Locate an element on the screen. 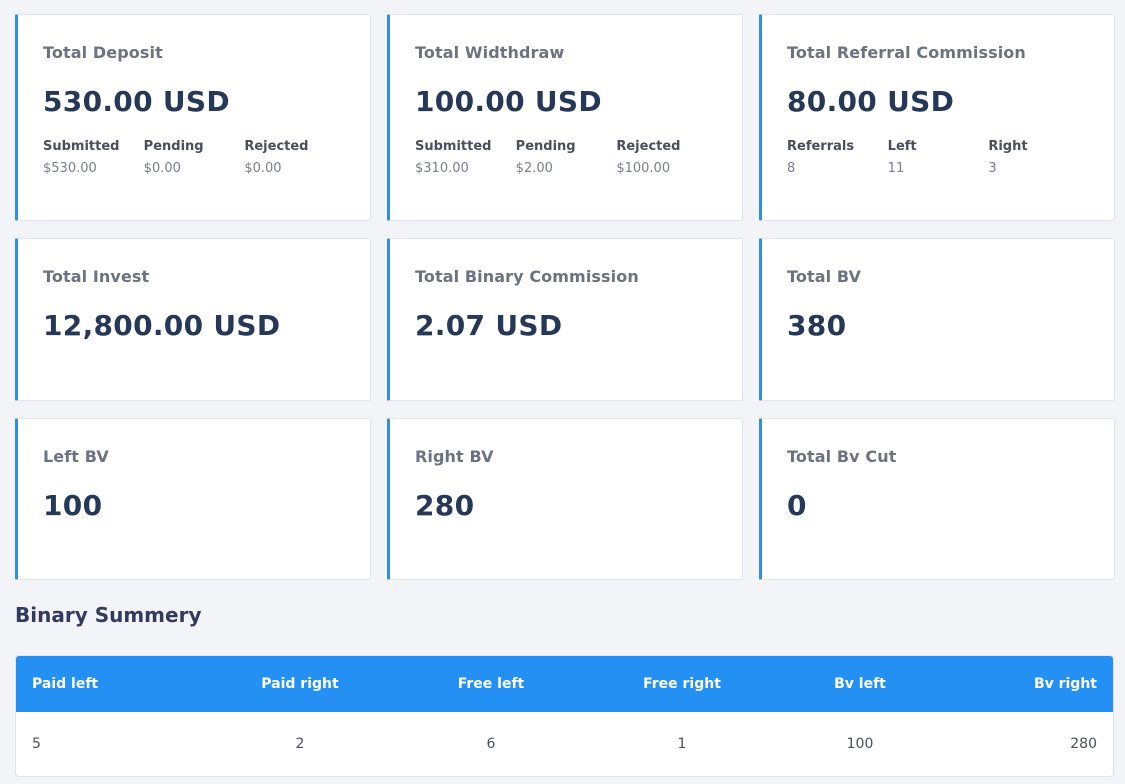 The height and width of the screenshot is (784, 1125). table-cell: 2 is located at coordinates (300, 744).